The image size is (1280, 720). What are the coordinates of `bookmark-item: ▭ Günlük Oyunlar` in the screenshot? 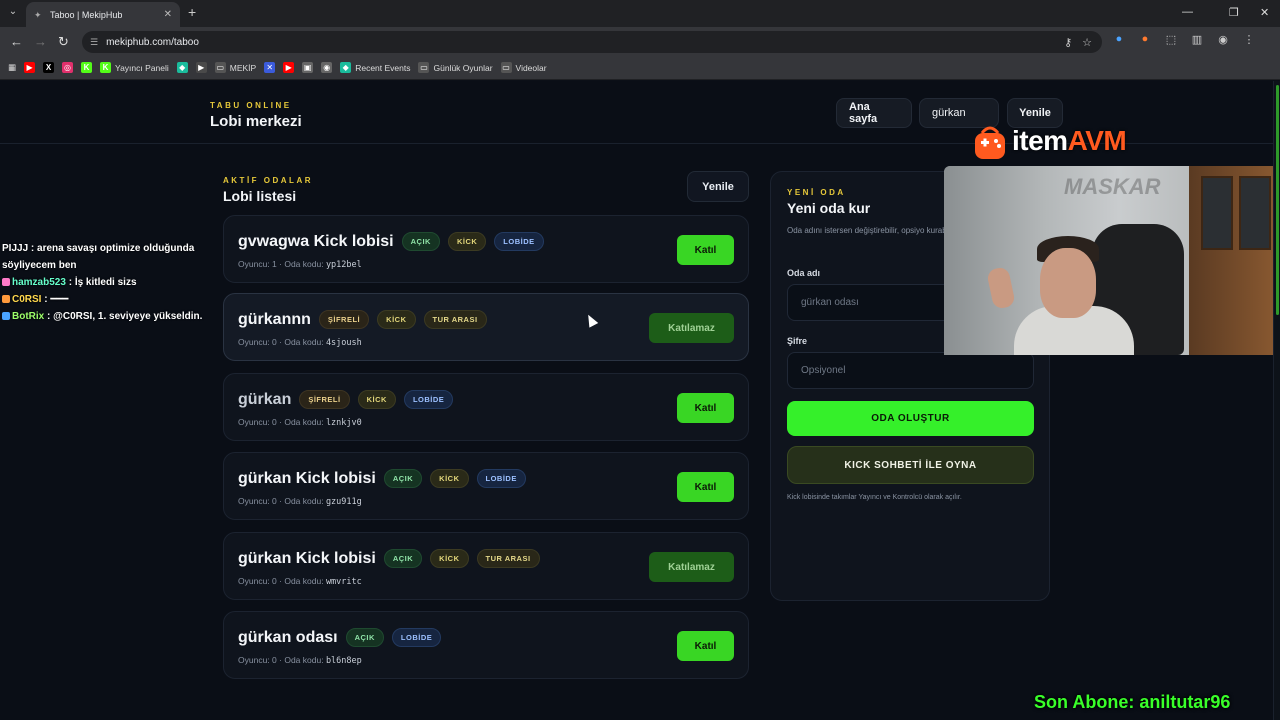 It's located at (455, 67).